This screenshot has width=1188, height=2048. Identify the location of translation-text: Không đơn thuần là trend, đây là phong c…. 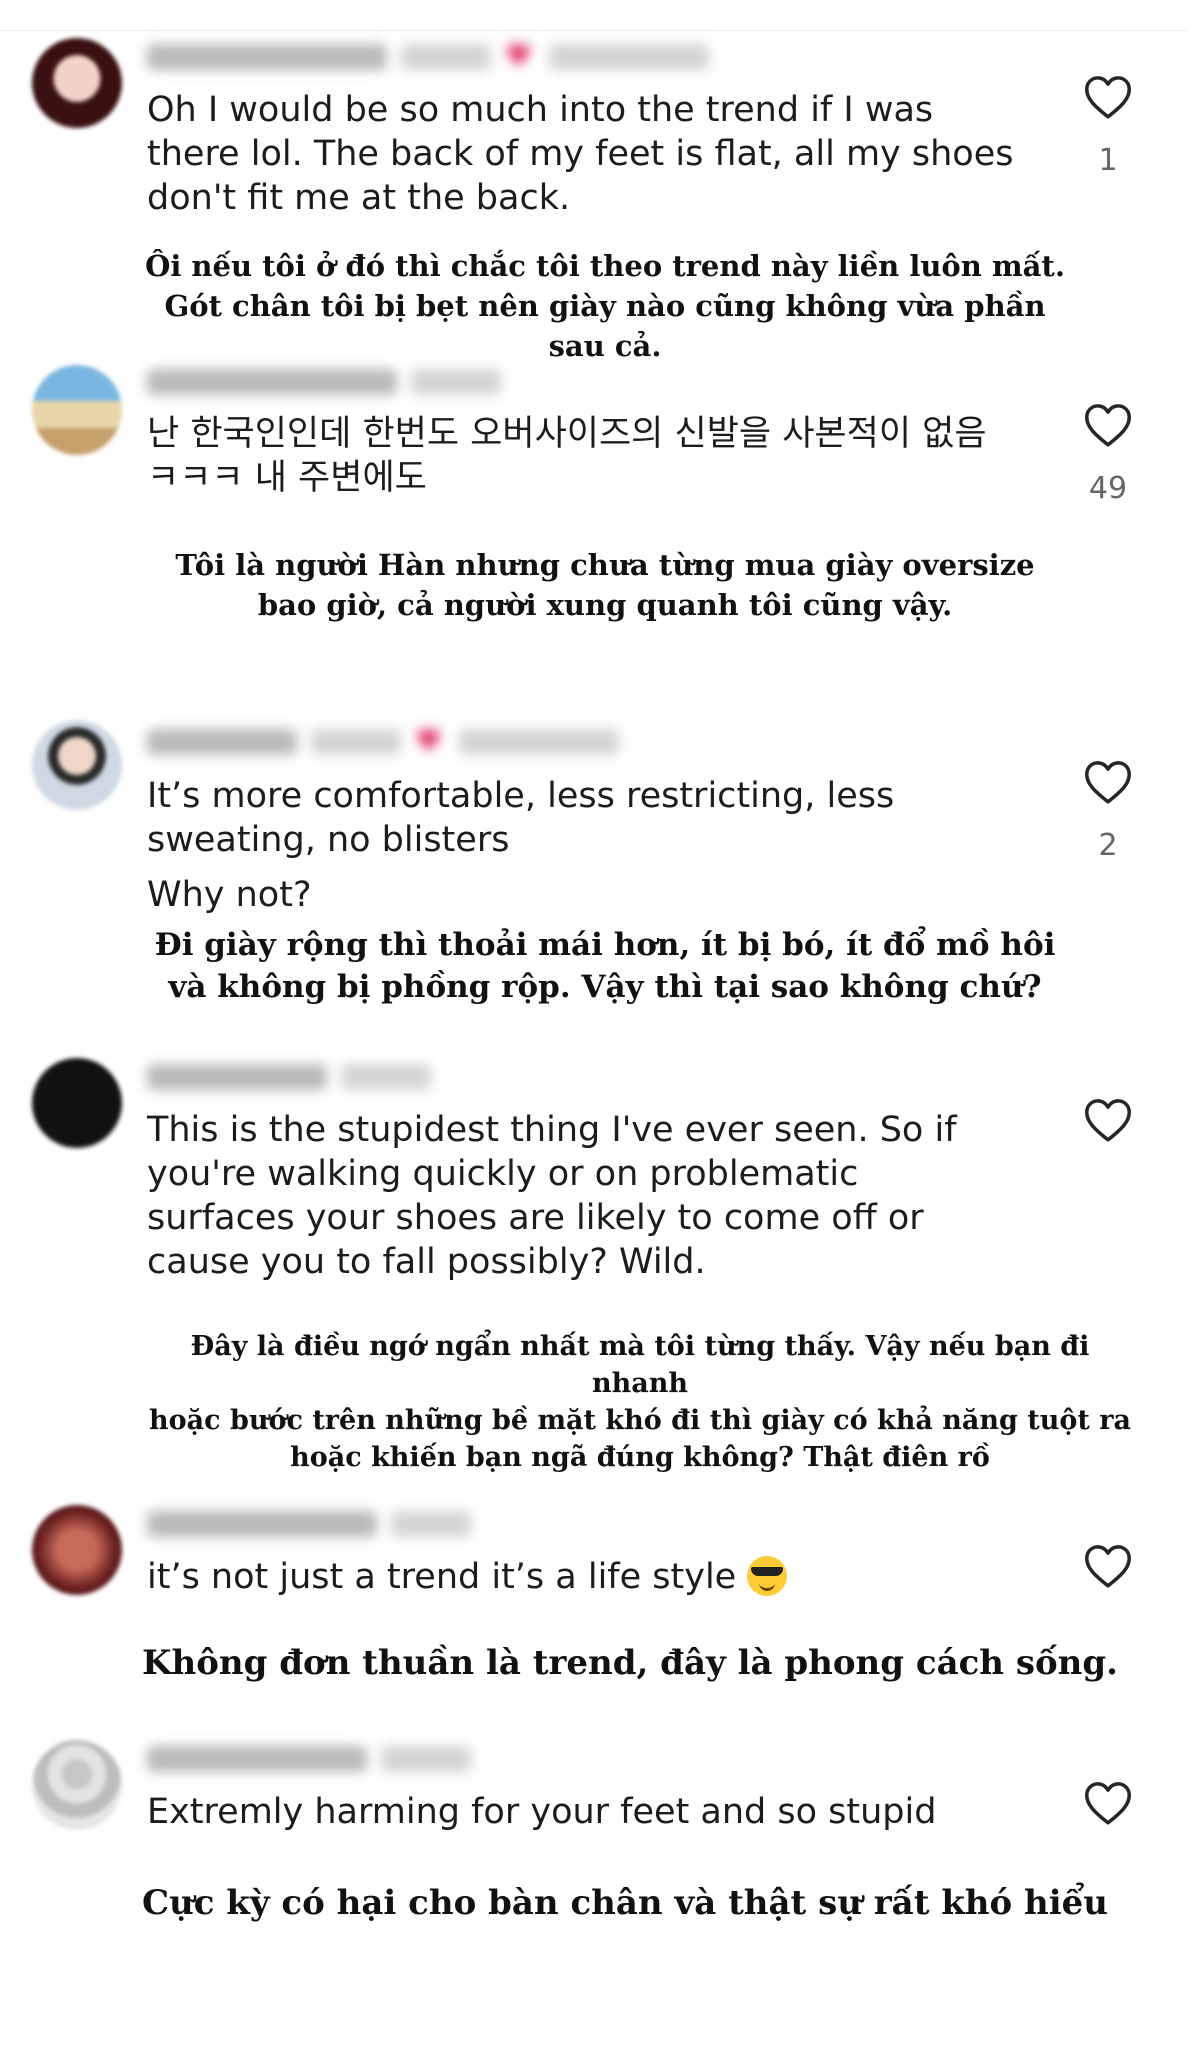
(630, 1663).